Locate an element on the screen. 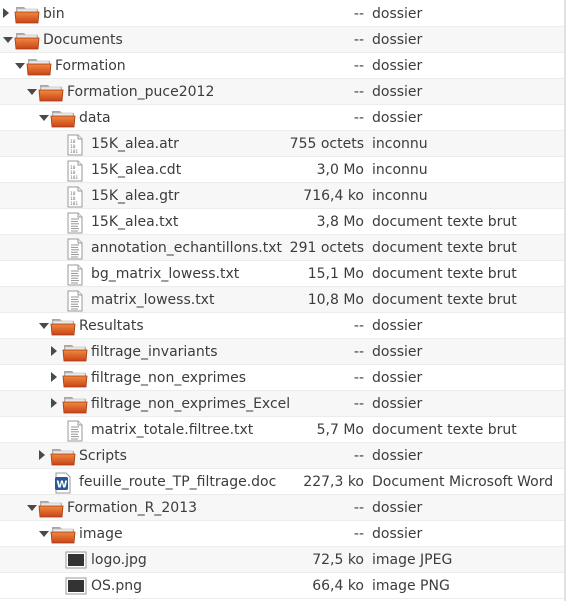 The width and height of the screenshot is (566, 601). image-file-icon is located at coordinates (76, 588).